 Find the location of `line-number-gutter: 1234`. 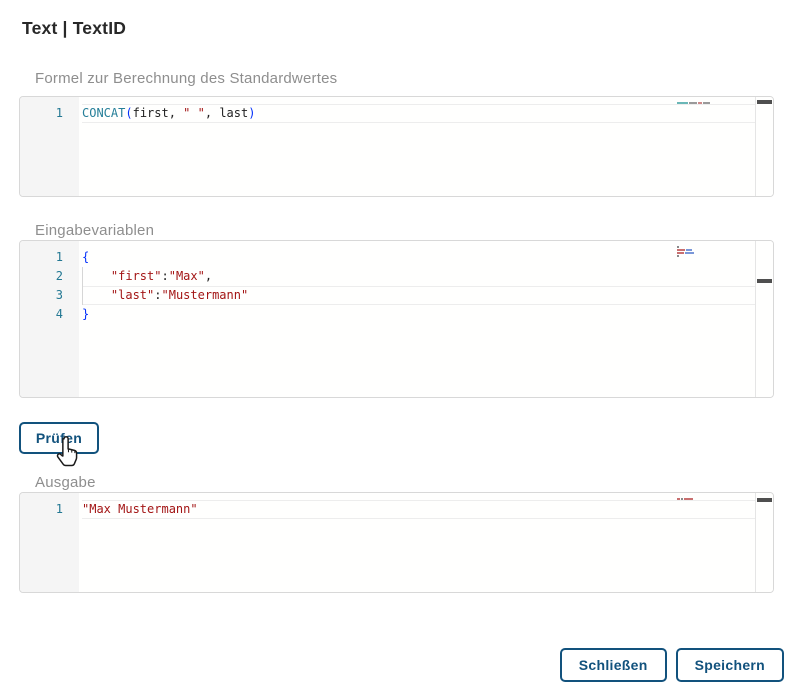

line-number-gutter: 1234 is located at coordinates (49, 319).